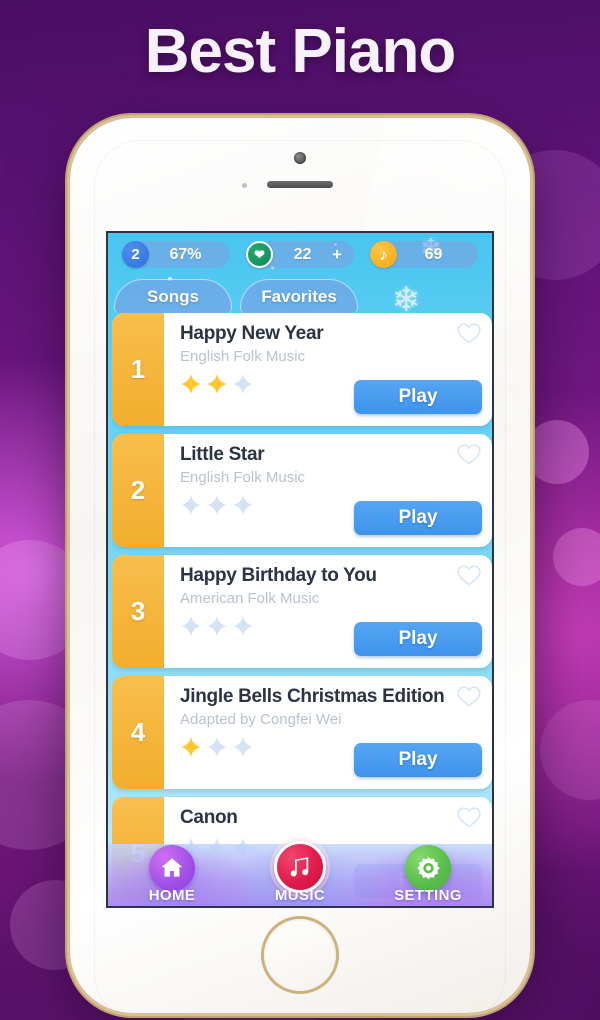 The height and width of the screenshot is (1020, 600). What do you see at coordinates (302, 369) in the screenshot?
I see `song-row: 1 Happy New Year English Folk Music Play` at bounding box center [302, 369].